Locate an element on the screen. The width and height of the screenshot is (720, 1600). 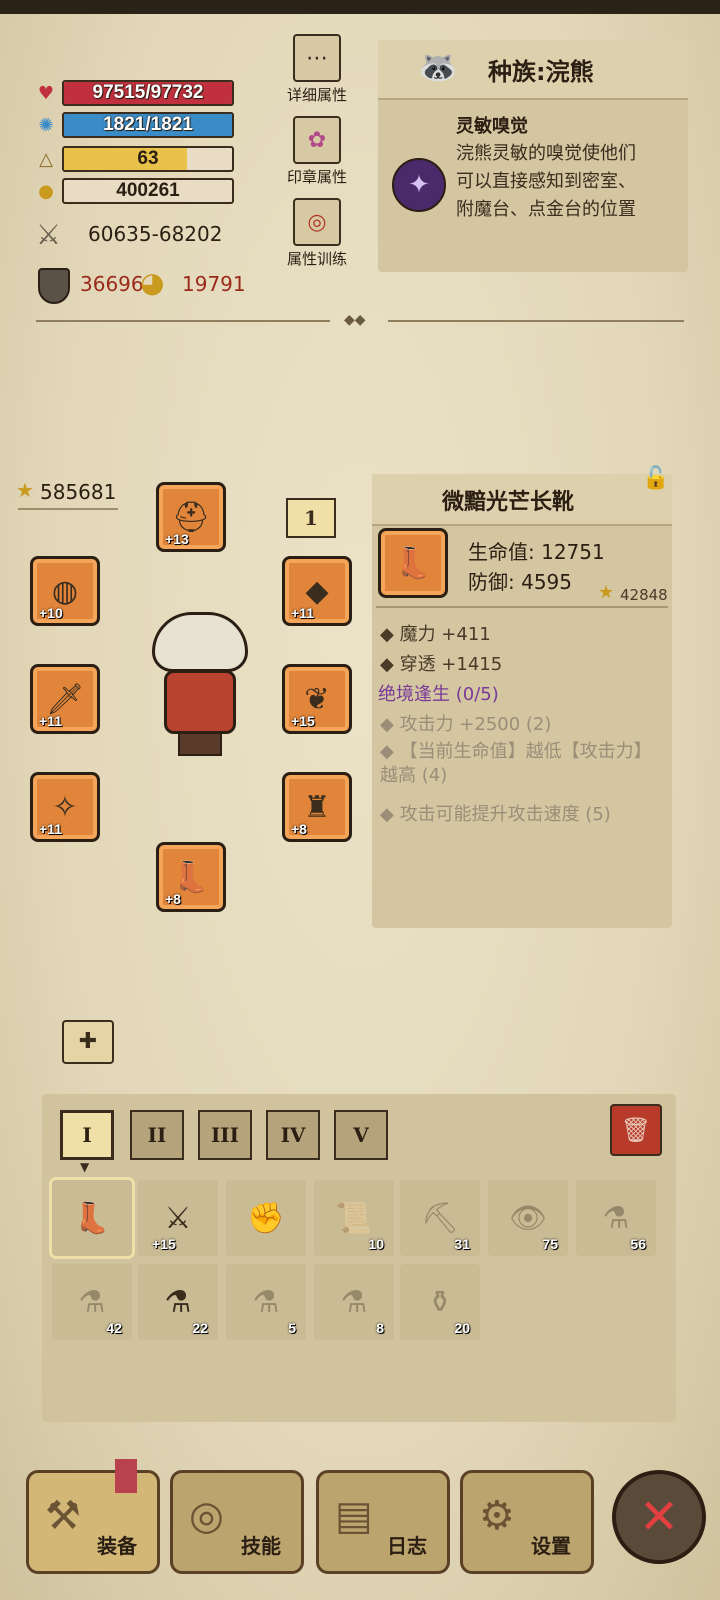
close-icon: ✕ is located at coordinates (659, 1517).